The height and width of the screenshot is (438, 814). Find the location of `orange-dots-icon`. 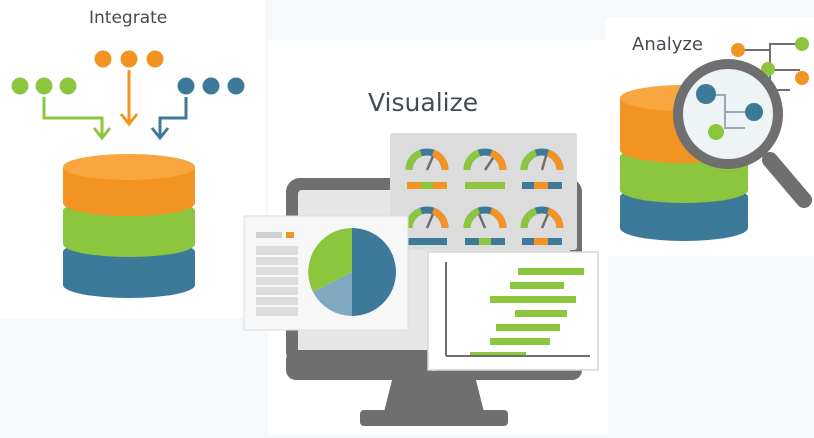

orange-dots-icon is located at coordinates (129, 59).